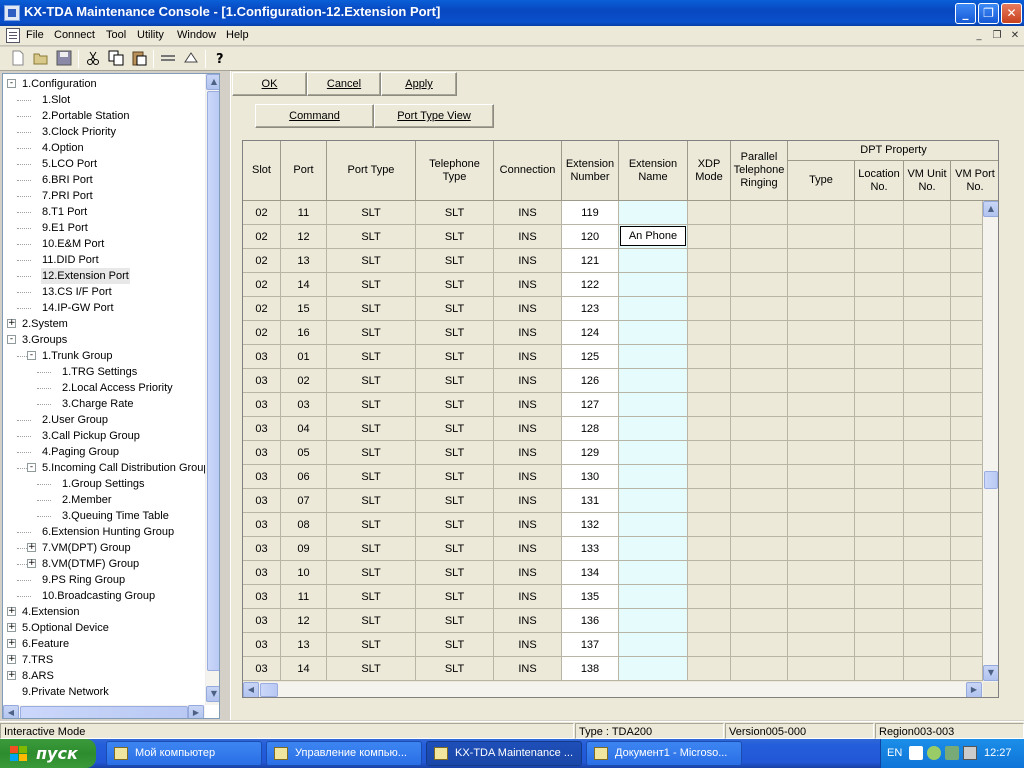 The width and height of the screenshot is (1024, 768). Describe the element at coordinates (613, 381) in the screenshot. I see `table-row: 03 02 SLT SLT INS 126` at that location.